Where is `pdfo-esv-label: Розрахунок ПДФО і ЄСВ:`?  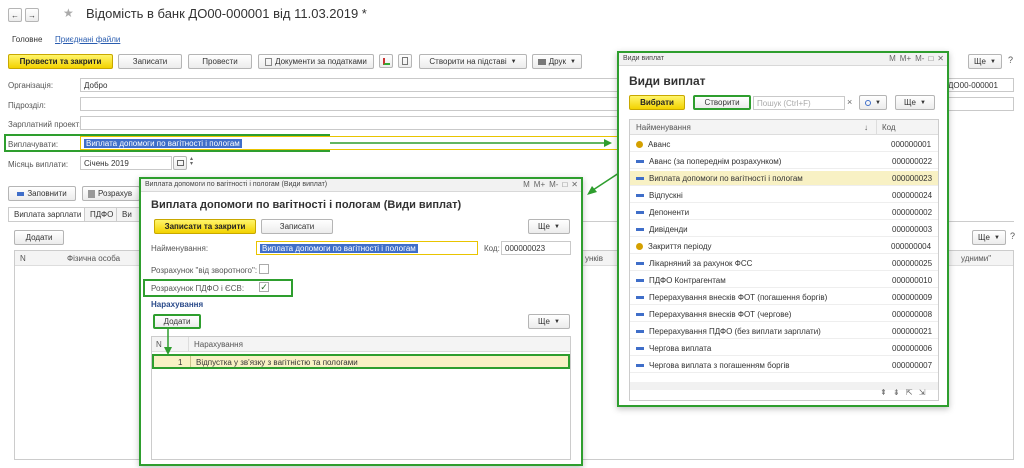
pdfo-esv-label: Розрахунок ПДФО і ЄСВ: is located at coordinates (198, 288).